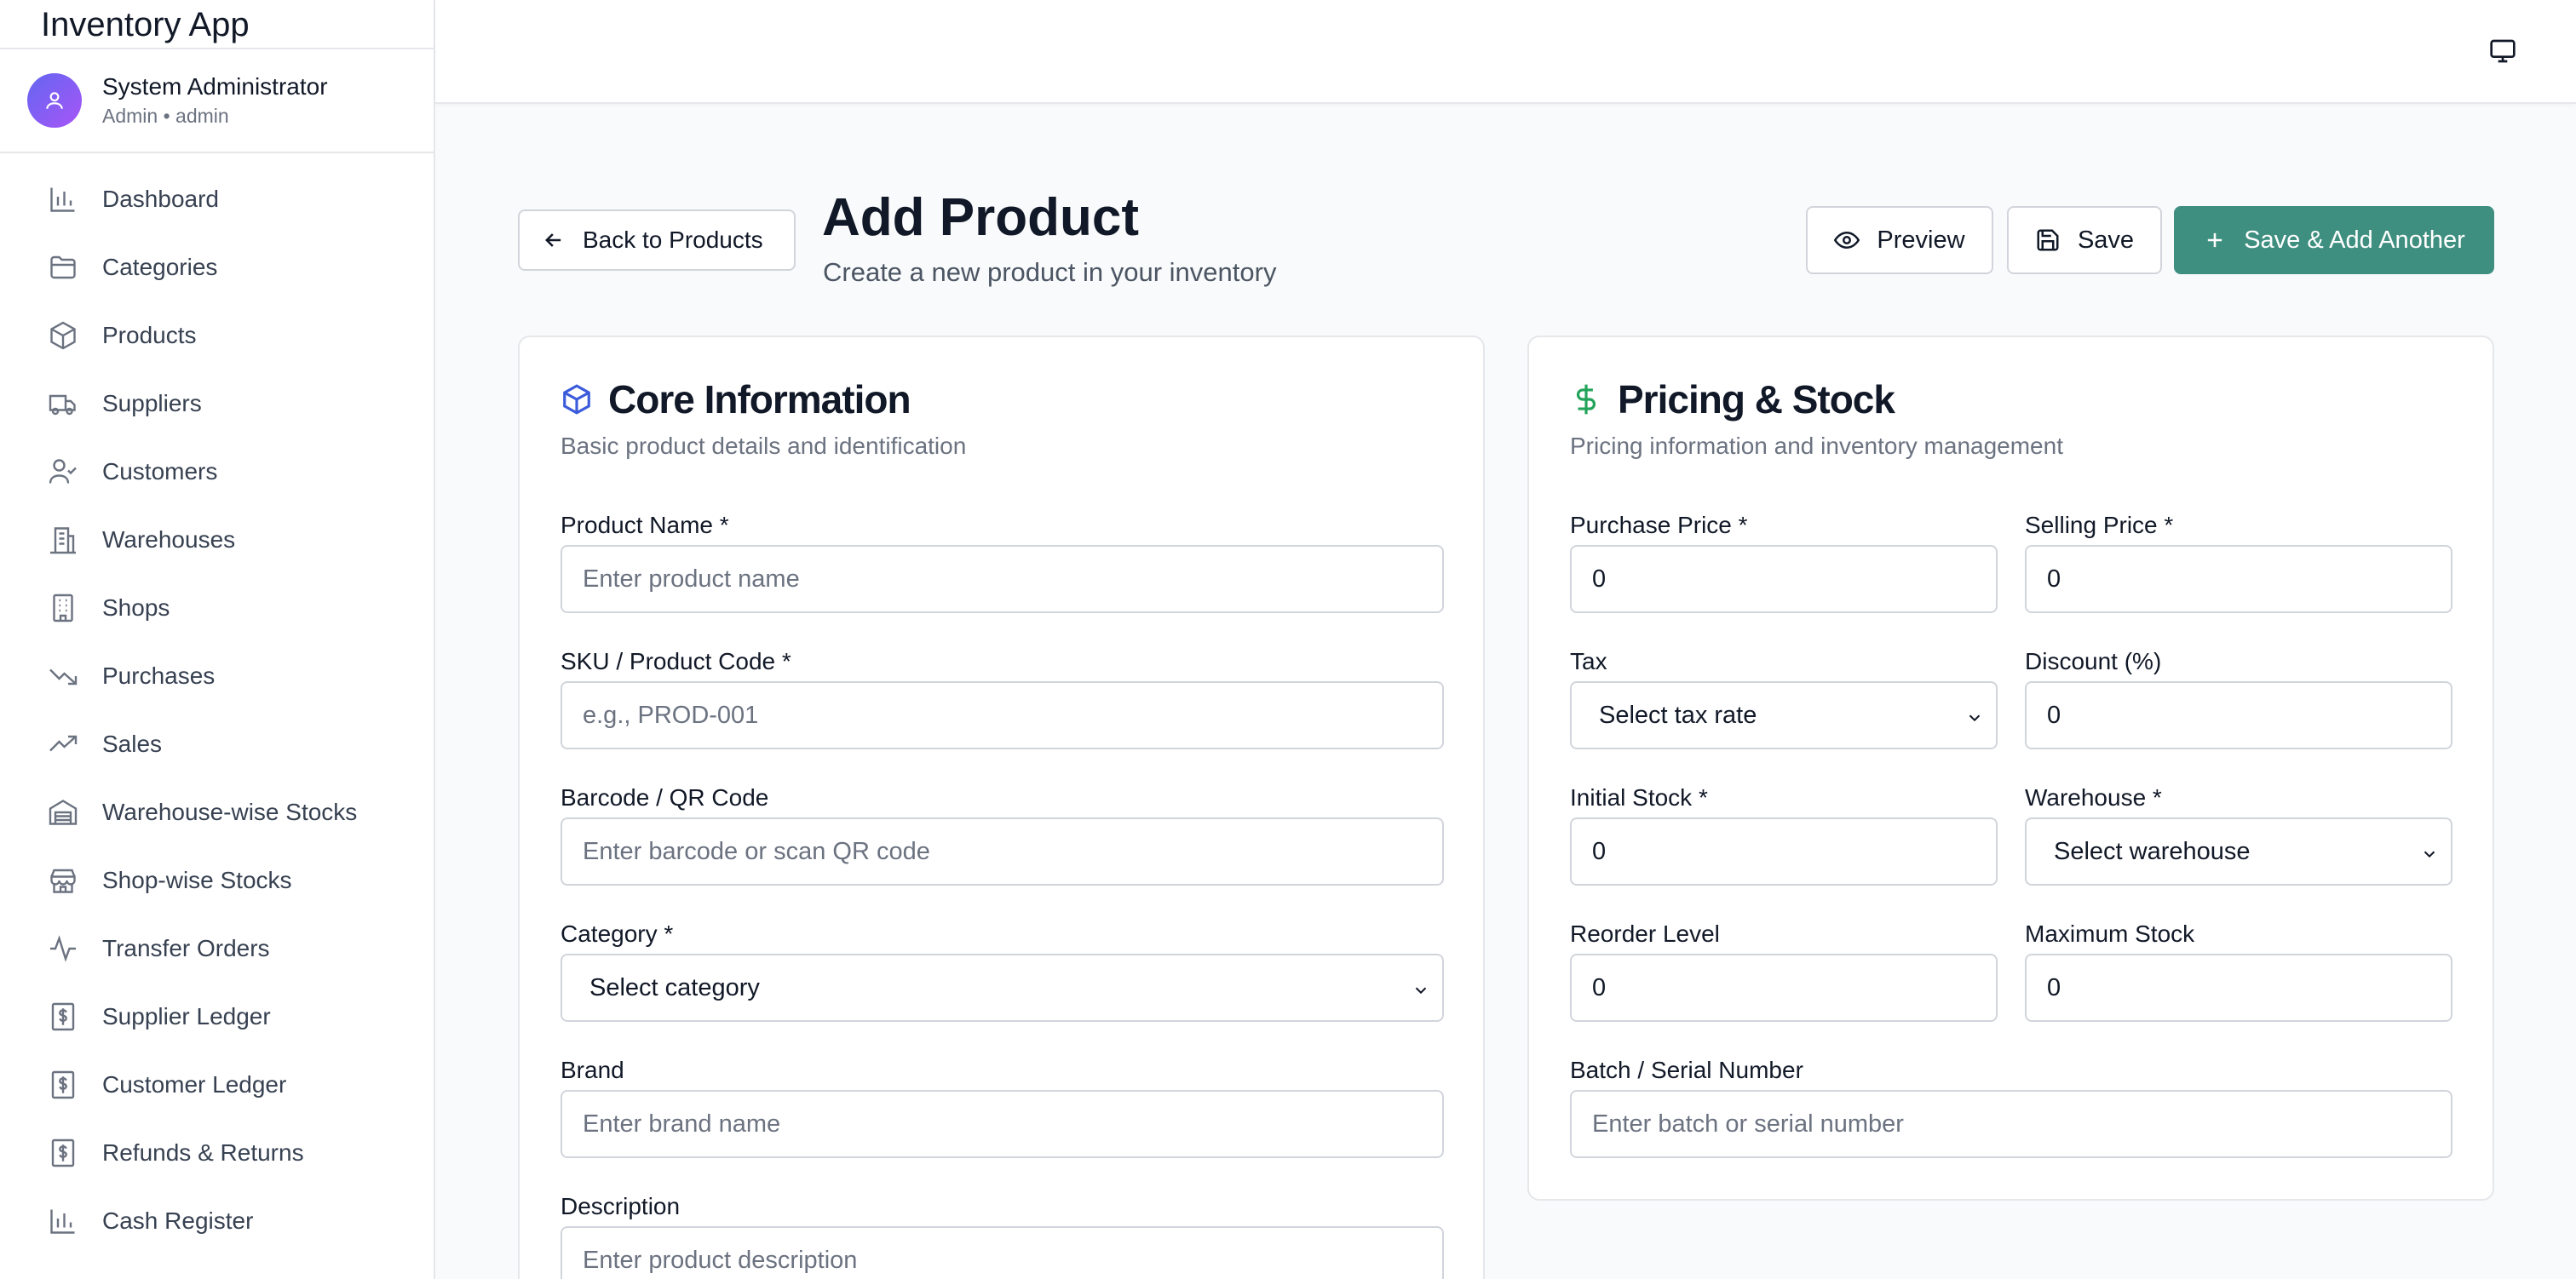 This screenshot has height=1279, width=2576. I want to click on sidebar-item-label: Refunds & Returns, so click(203, 1153).